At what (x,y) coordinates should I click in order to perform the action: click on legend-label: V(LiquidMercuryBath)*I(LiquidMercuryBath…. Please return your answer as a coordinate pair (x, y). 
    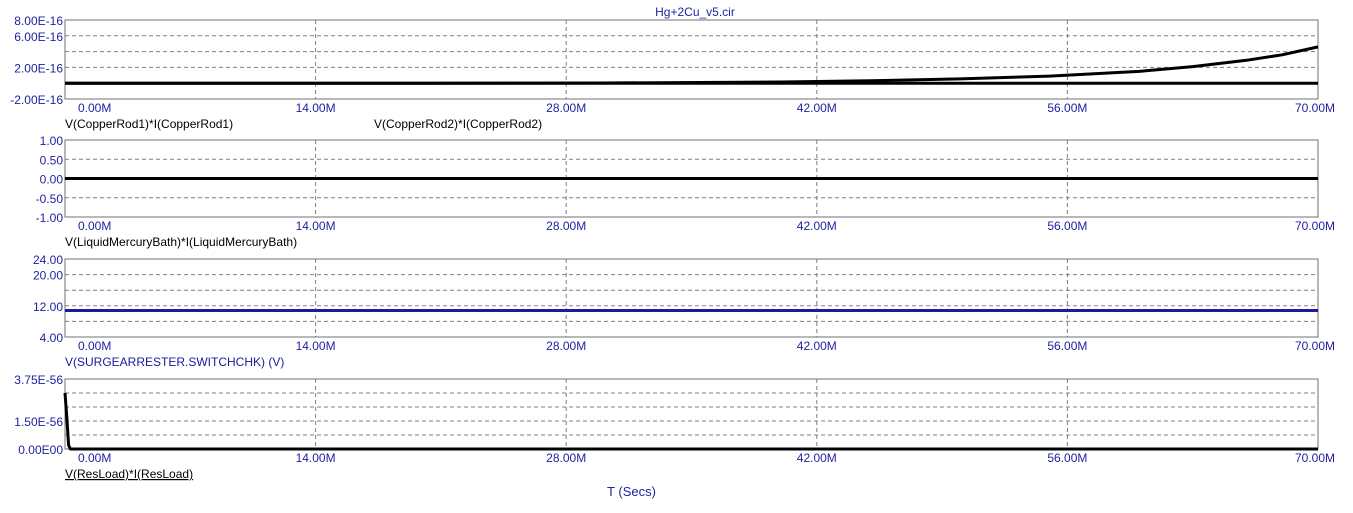
    Looking at the image, I should click on (181, 242).